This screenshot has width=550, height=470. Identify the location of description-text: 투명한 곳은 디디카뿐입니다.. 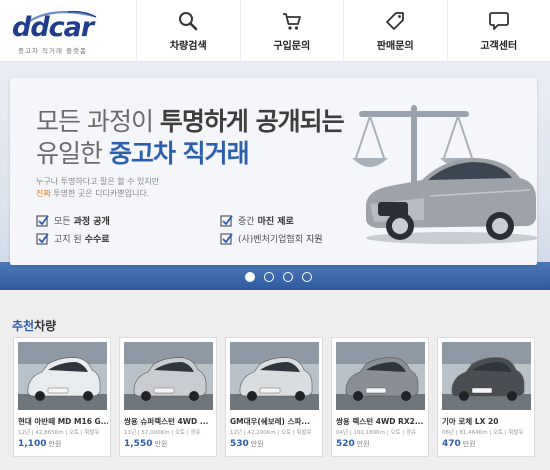
(100, 193).